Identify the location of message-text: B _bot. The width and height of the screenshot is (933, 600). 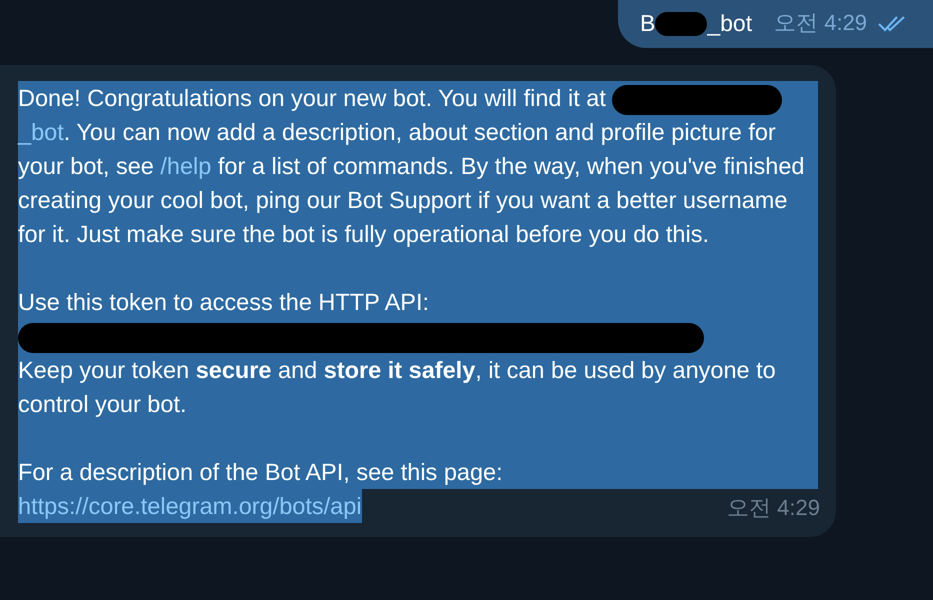
(696, 23).